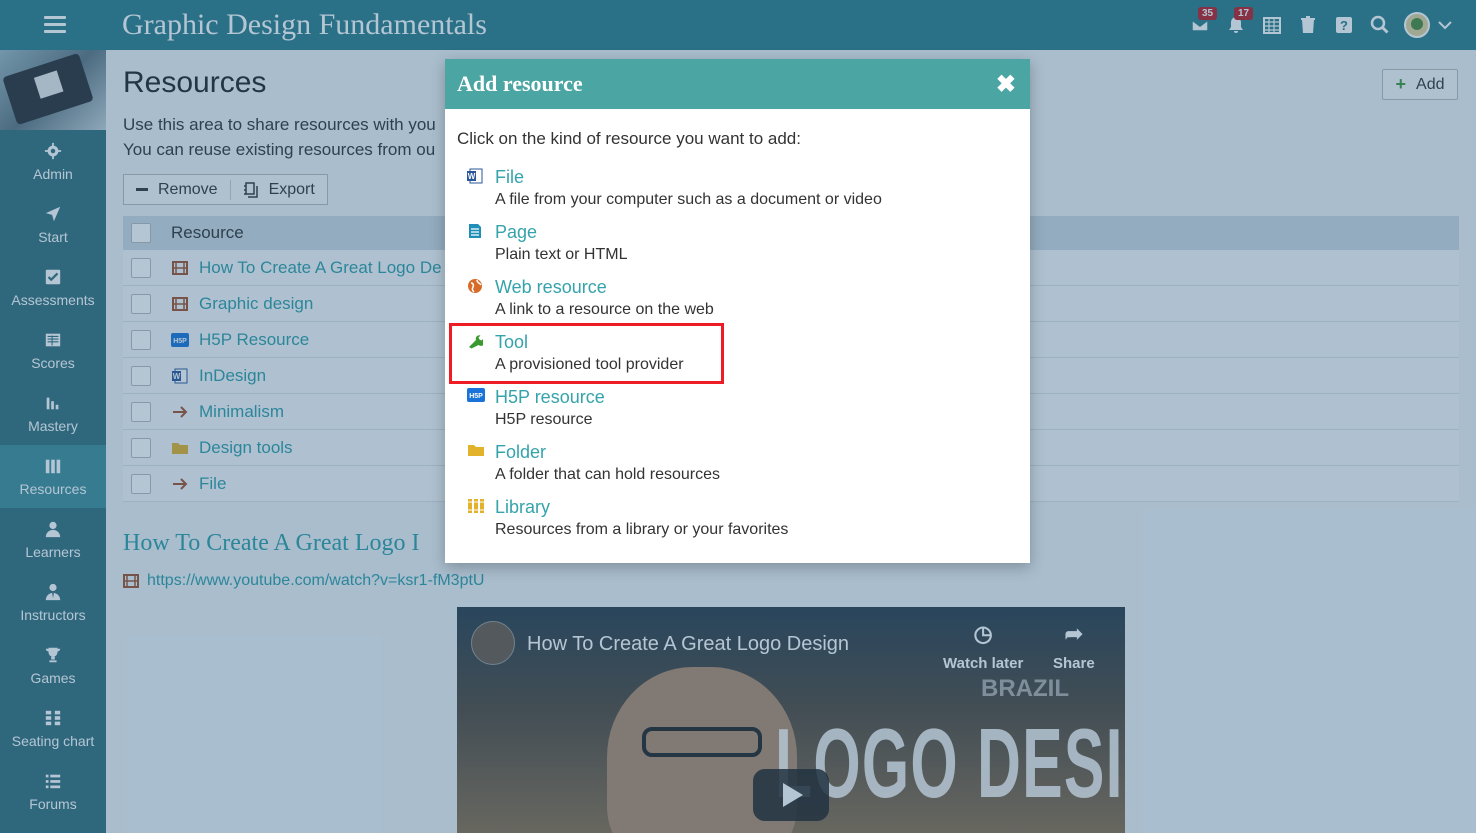 The width and height of the screenshot is (1476, 833). I want to click on option-name: Page, so click(516, 232).